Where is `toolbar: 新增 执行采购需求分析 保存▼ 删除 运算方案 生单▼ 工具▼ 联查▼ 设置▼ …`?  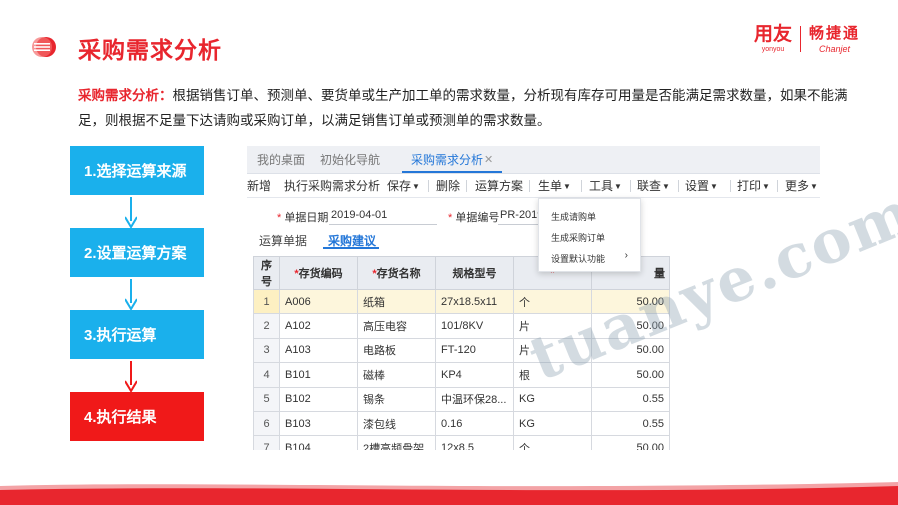 toolbar: 新增 执行采购需求分析 保存▼ 删除 运算方案 生单▼ 工具▼ 联查▼ 设置▼ … is located at coordinates (533, 186).